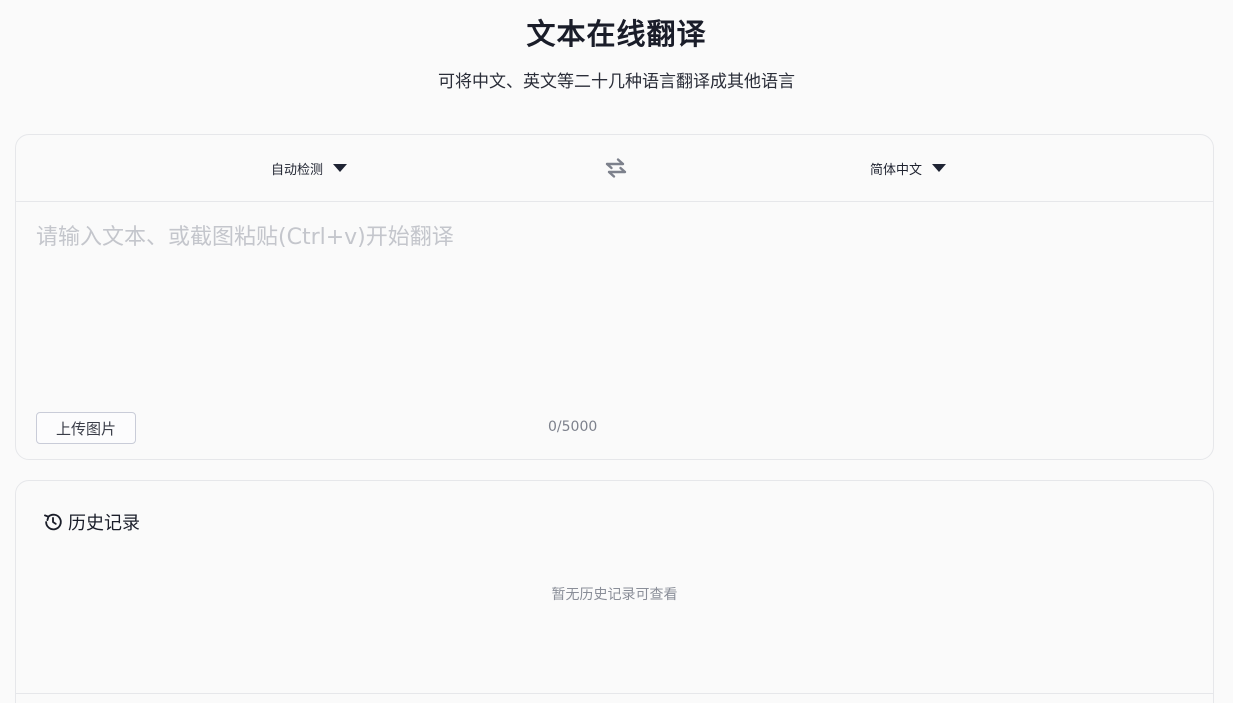 The width and height of the screenshot is (1233, 703). I want to click on swap-arrows-icon, so click(616, 168).